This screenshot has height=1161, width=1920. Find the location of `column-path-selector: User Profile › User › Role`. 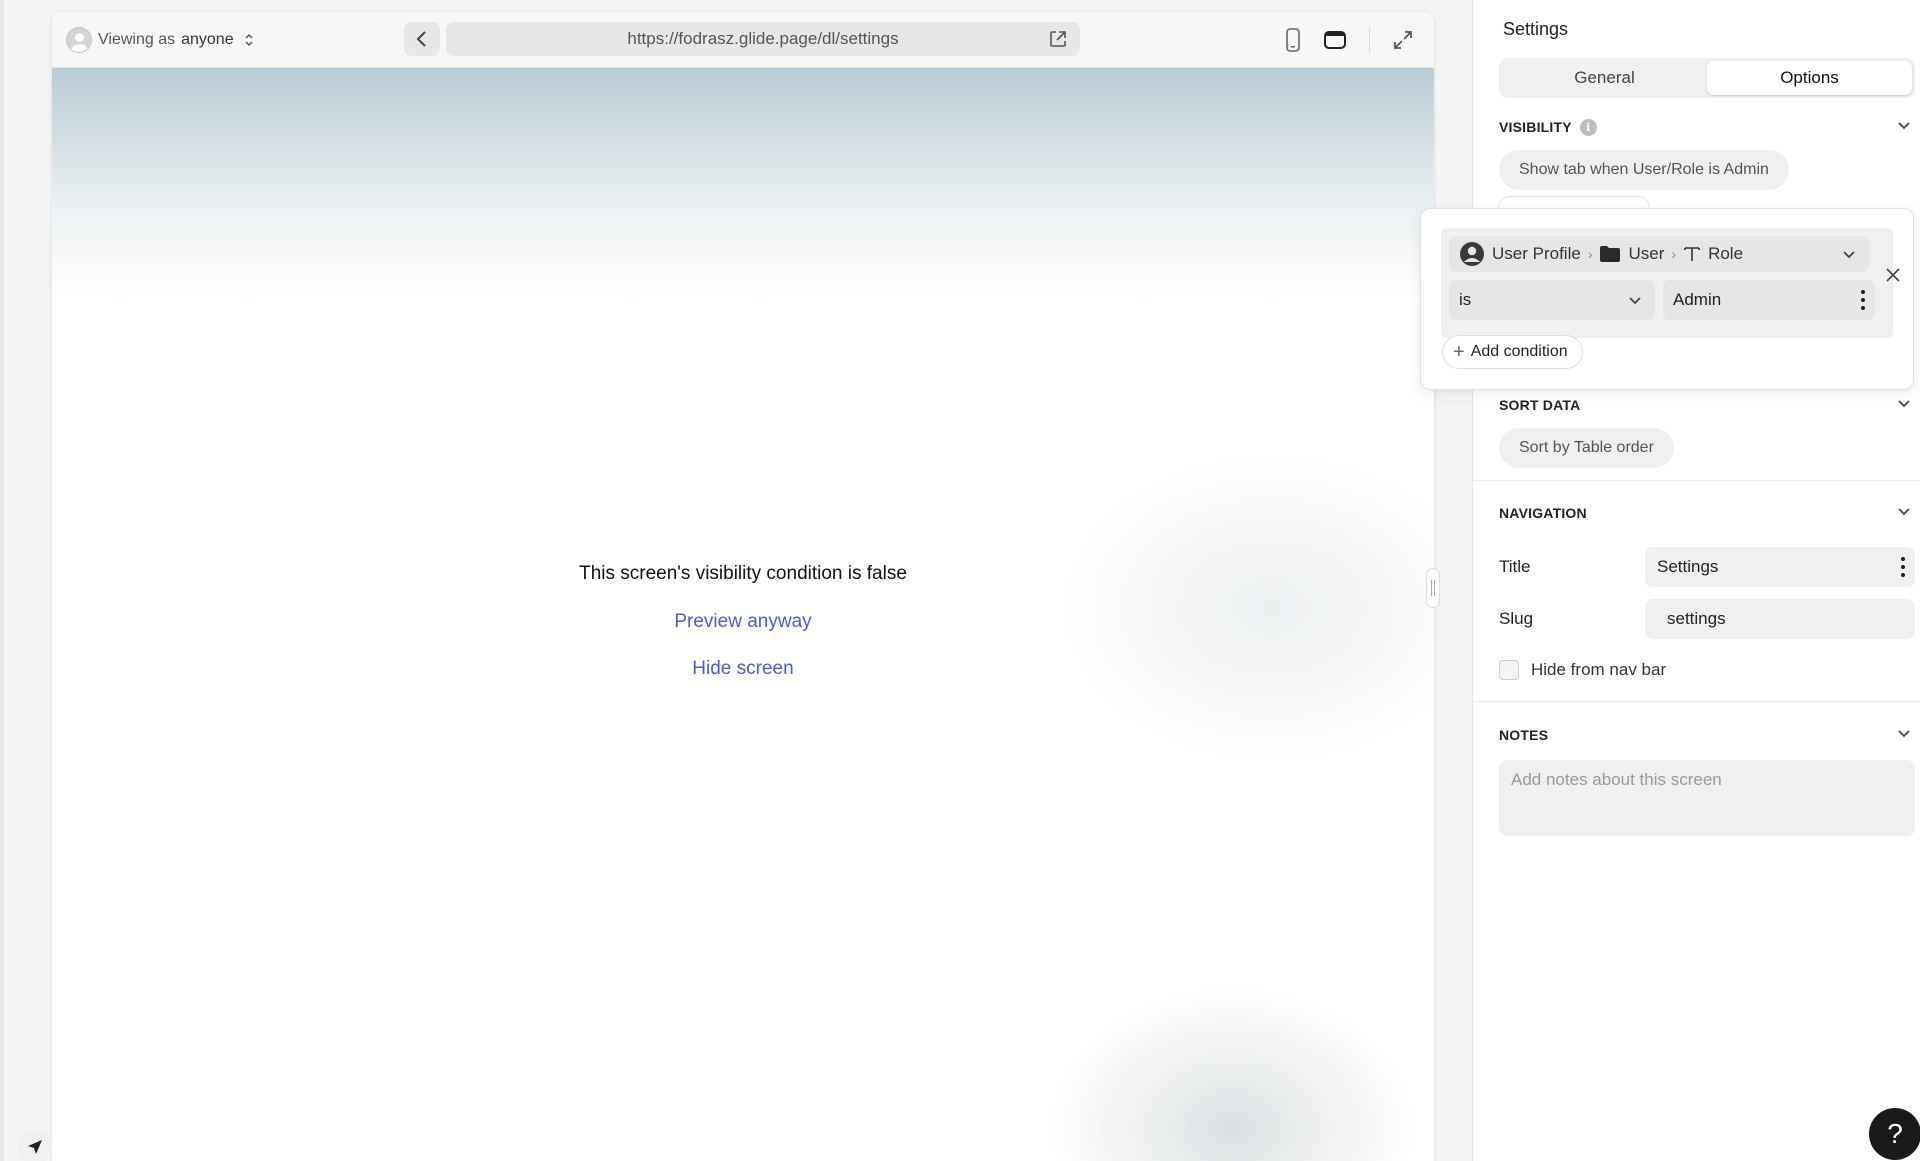

column-path-selector: User Profile › User › Role is located at coordinates (1659, 254).